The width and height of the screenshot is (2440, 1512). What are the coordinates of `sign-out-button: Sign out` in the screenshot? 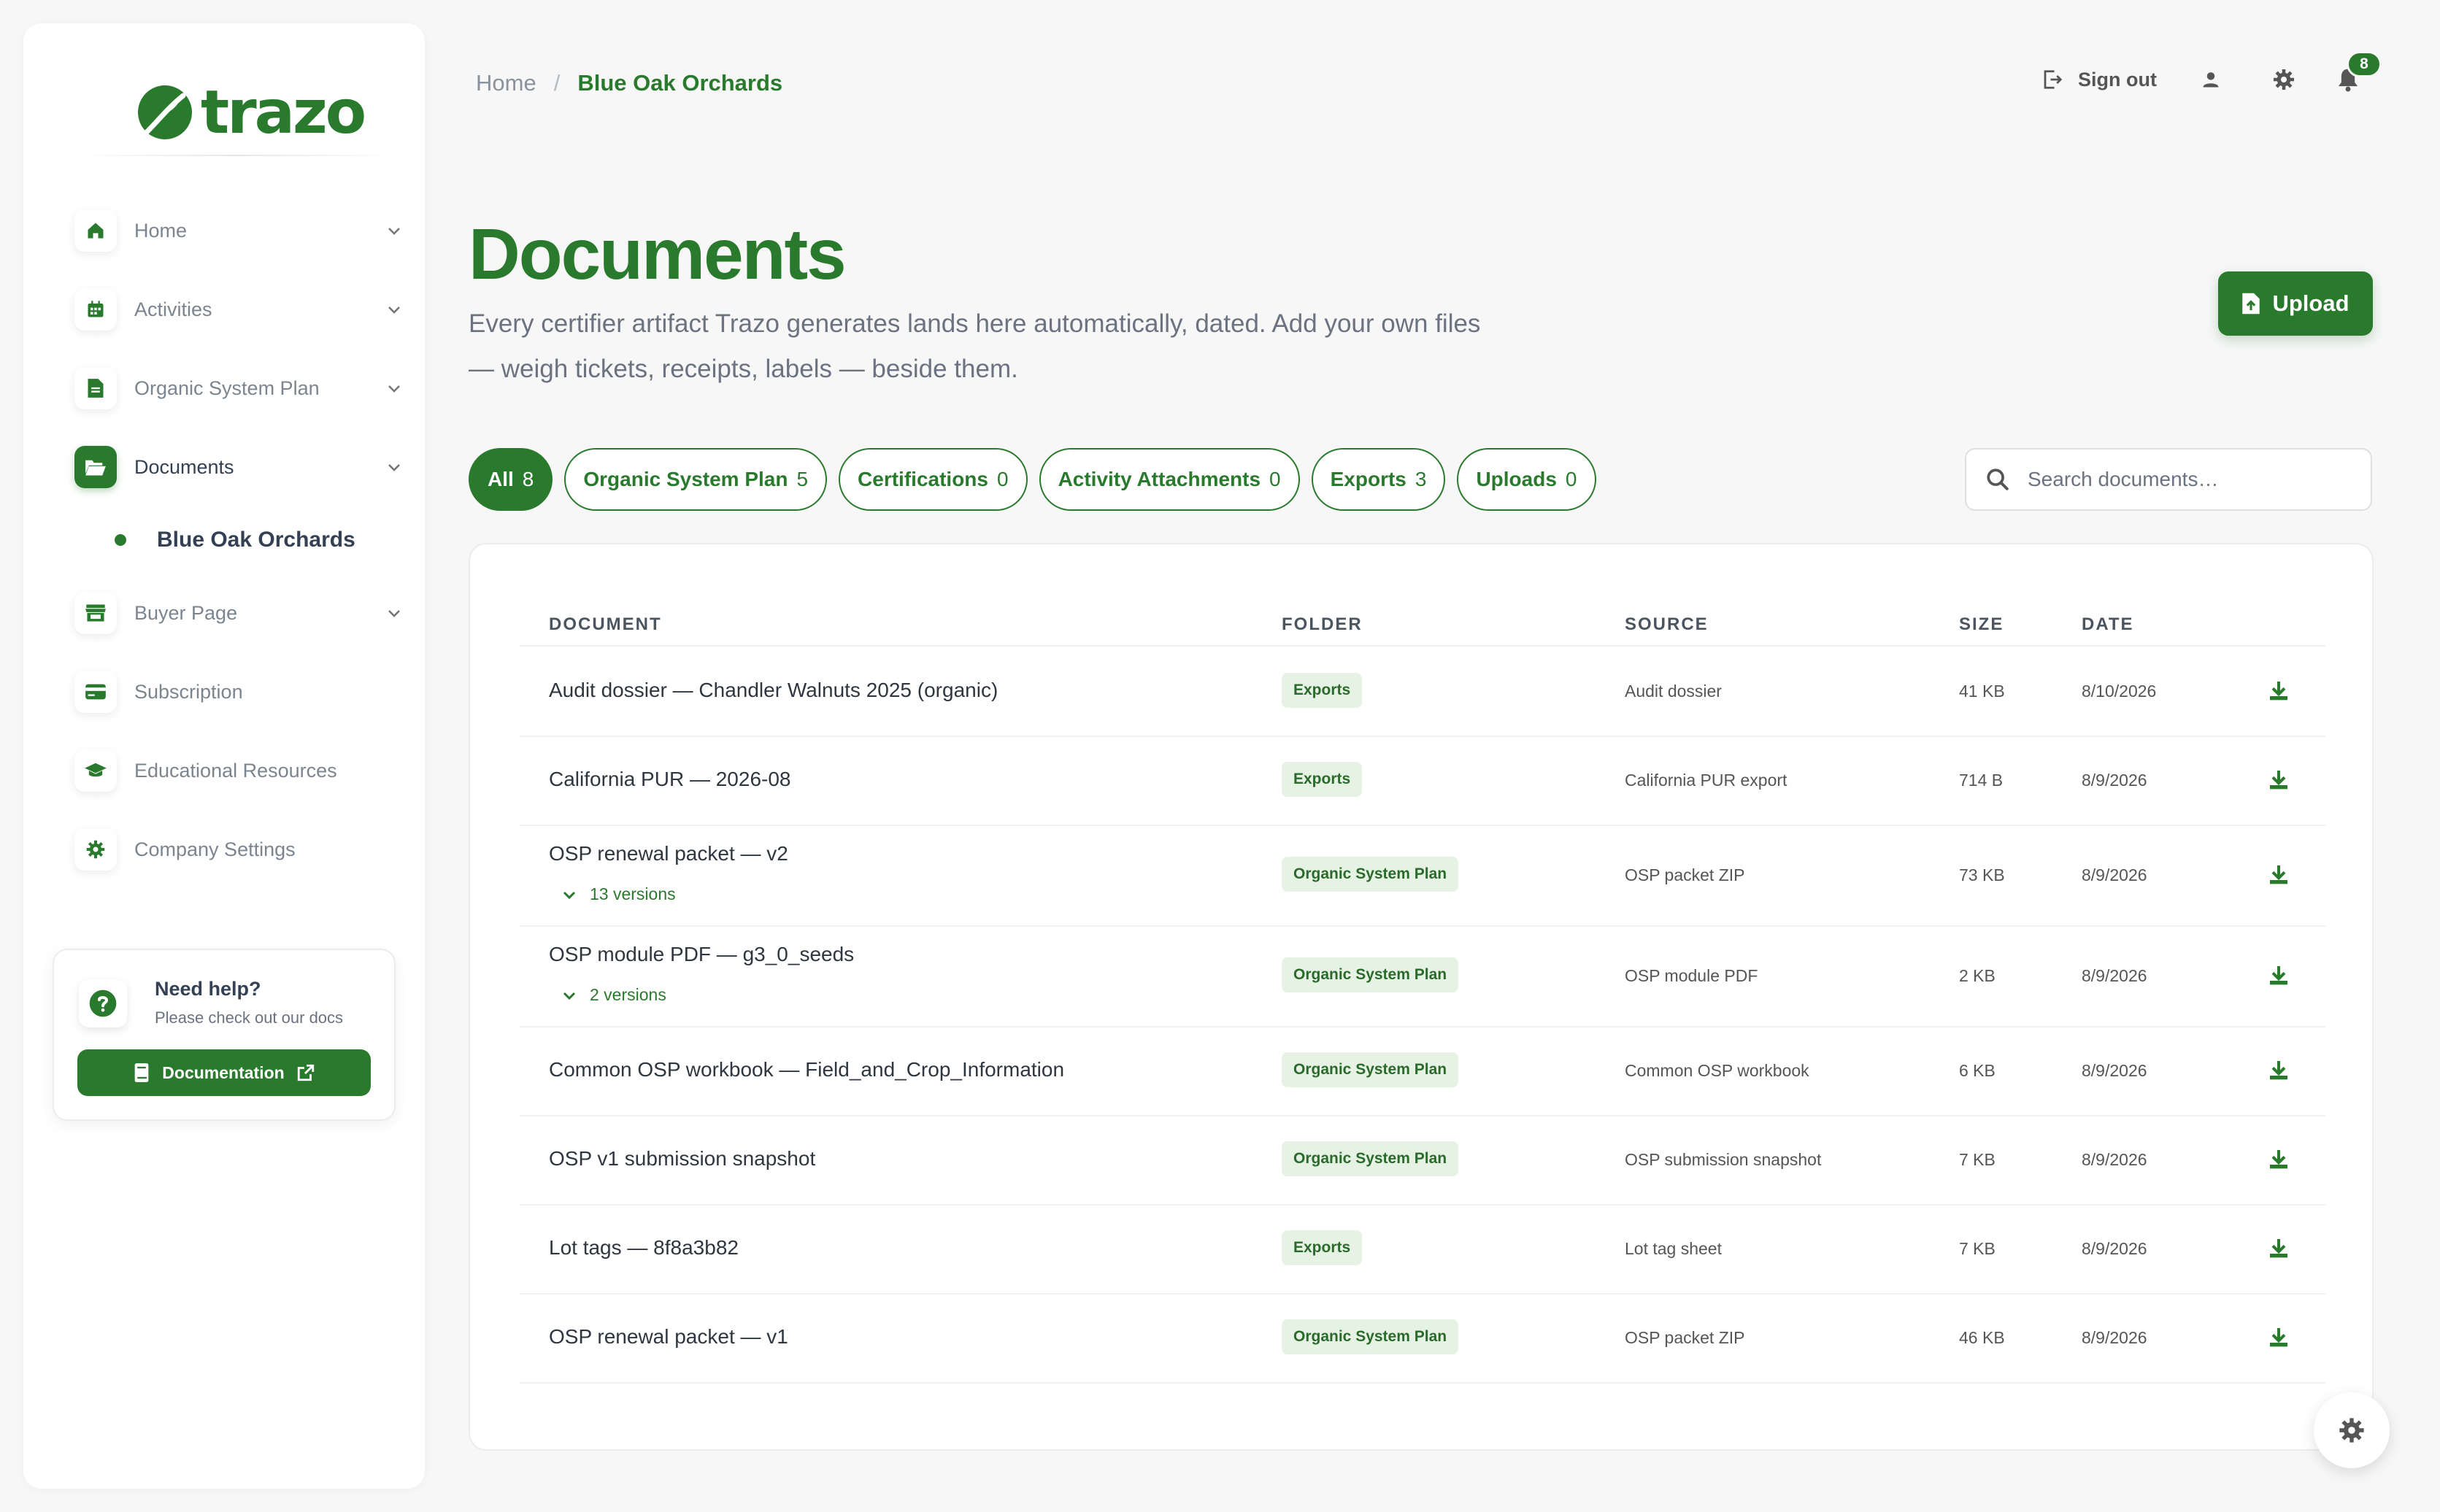 It's located at (2099, 80).